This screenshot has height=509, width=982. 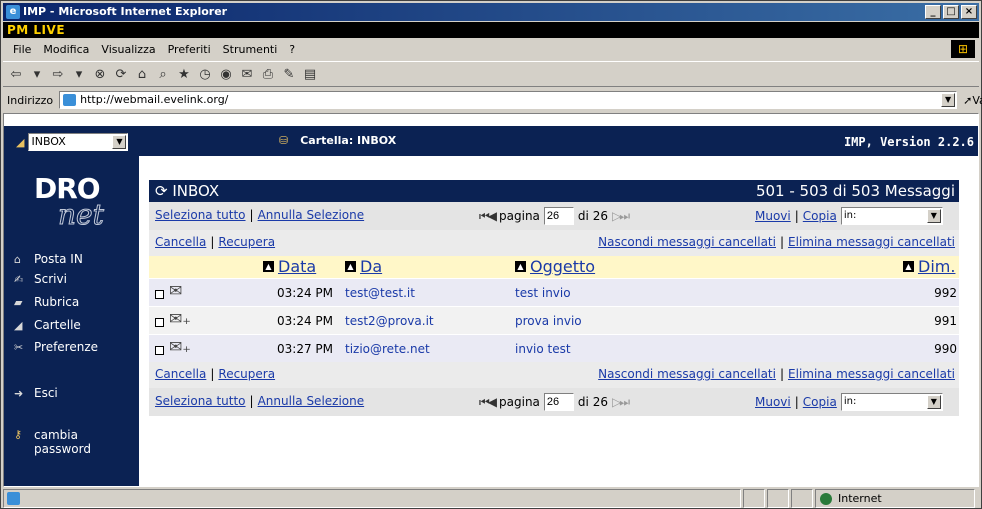 I want to click on menu-strumenti: Strumenti, so click(x=250, y=49).